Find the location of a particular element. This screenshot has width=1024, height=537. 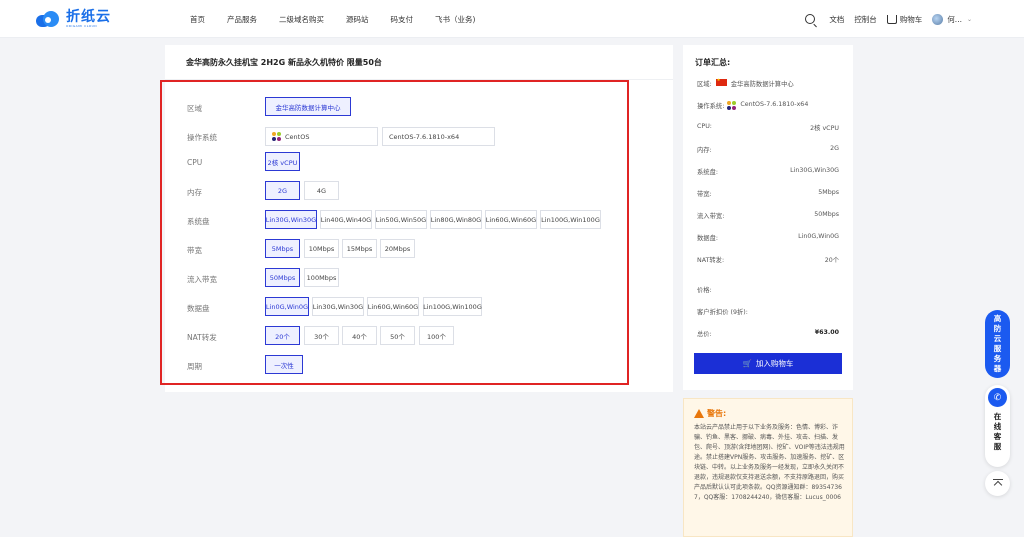

user-menu: 何... ⌄ is located at coordinates (952, 19).